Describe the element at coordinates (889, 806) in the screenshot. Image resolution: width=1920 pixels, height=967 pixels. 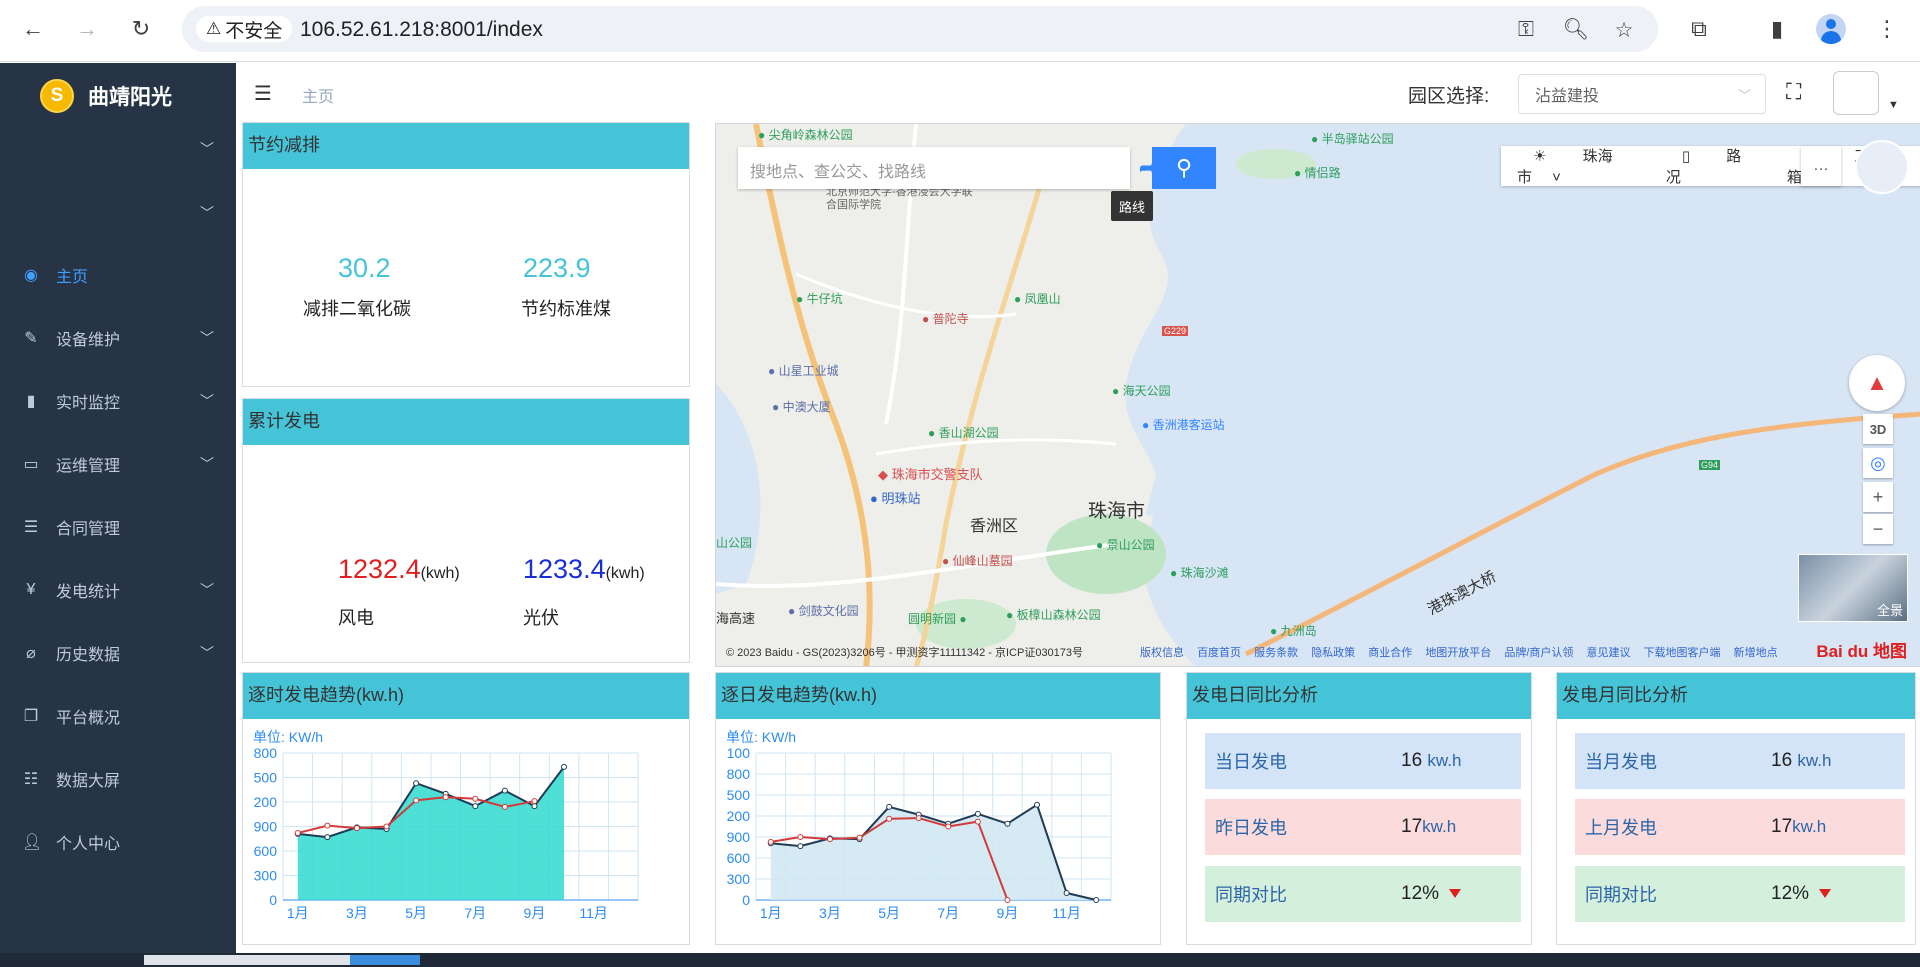
I see `data-point` at that location.